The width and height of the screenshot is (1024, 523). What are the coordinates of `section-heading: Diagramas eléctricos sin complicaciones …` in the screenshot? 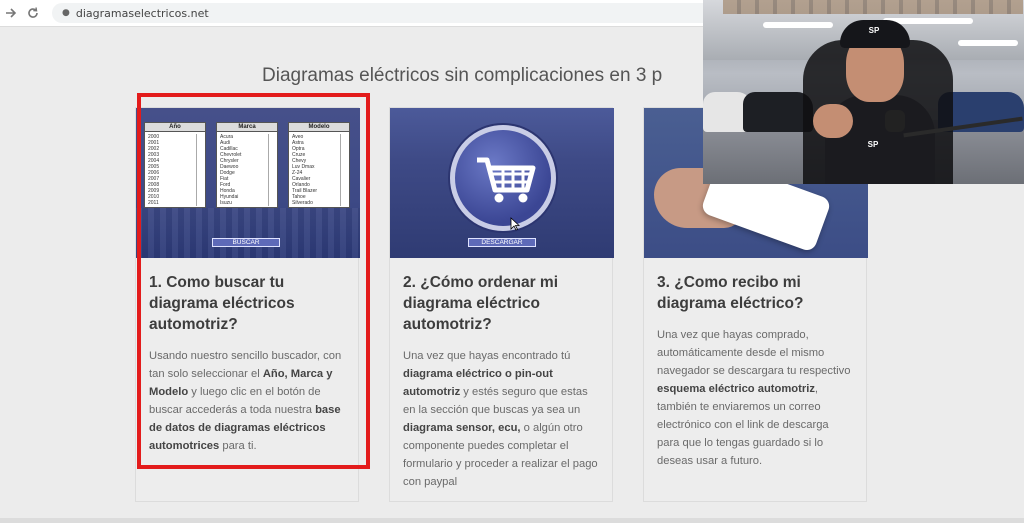 It's located at (462, 75).